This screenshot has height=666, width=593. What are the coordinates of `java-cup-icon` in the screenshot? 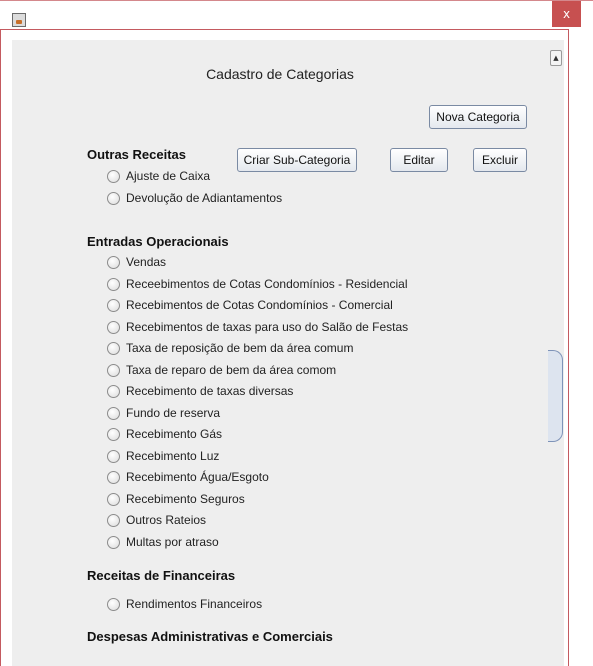 It's located at (19, 20).